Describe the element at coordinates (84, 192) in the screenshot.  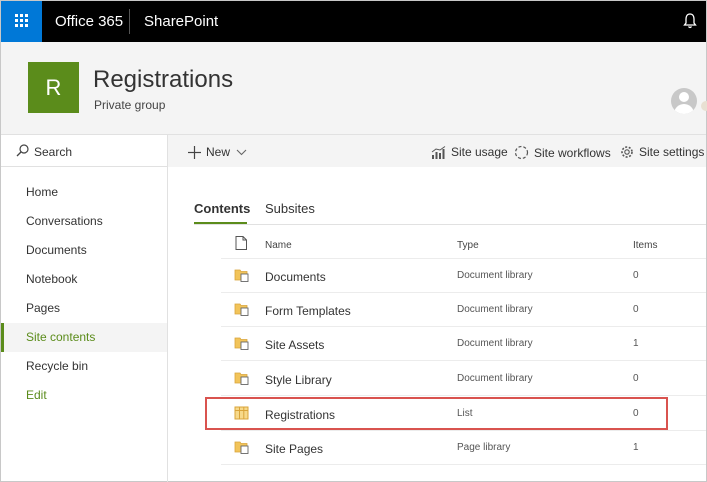
I see `nav-item-home: Home` at that location.